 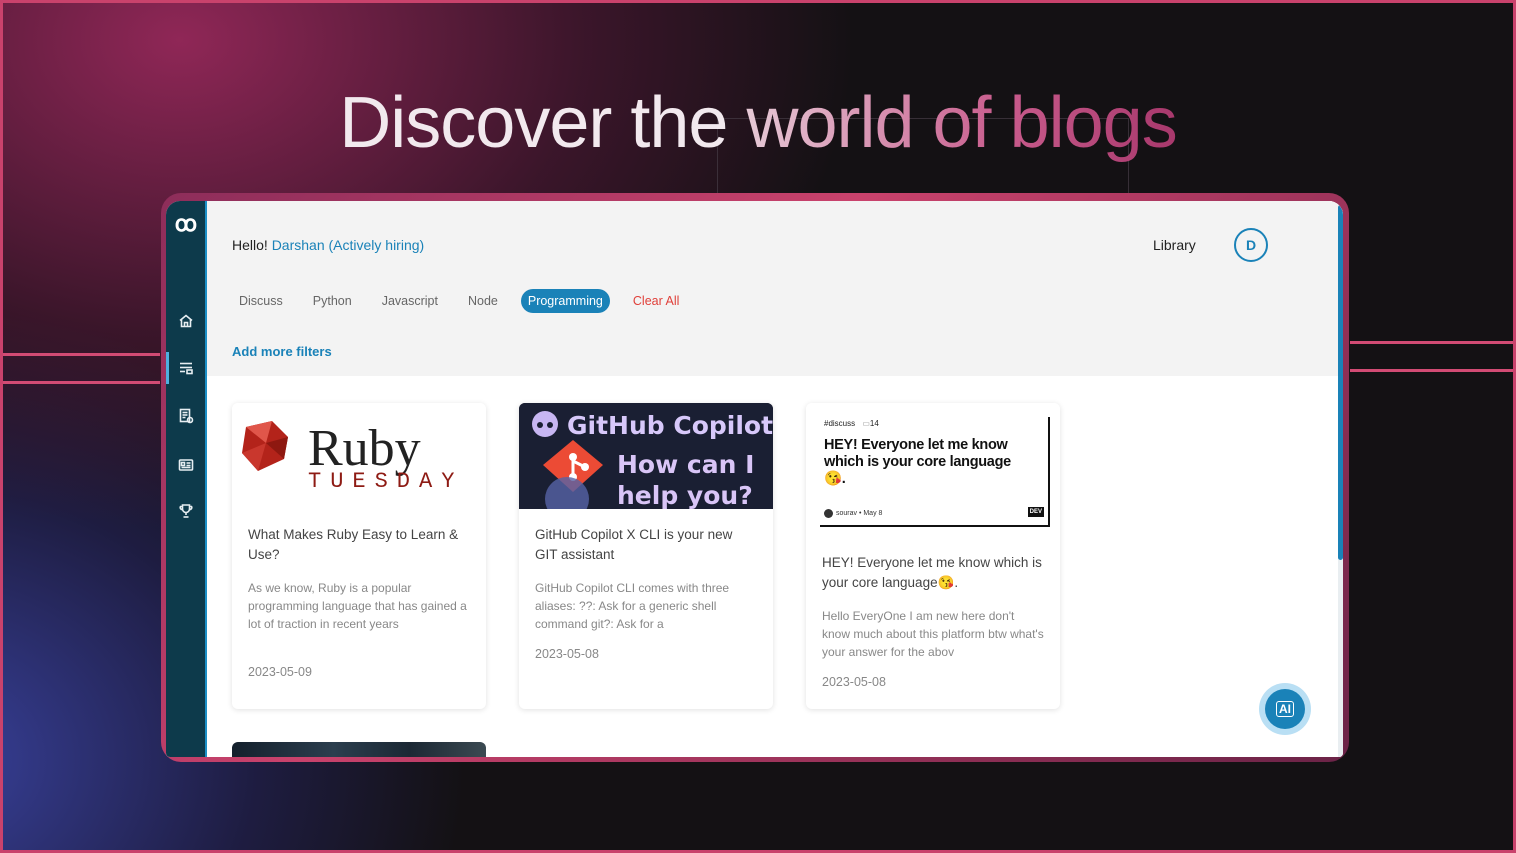 I want to click on decor-line-right-bottom, so click(x=1433, y=370).